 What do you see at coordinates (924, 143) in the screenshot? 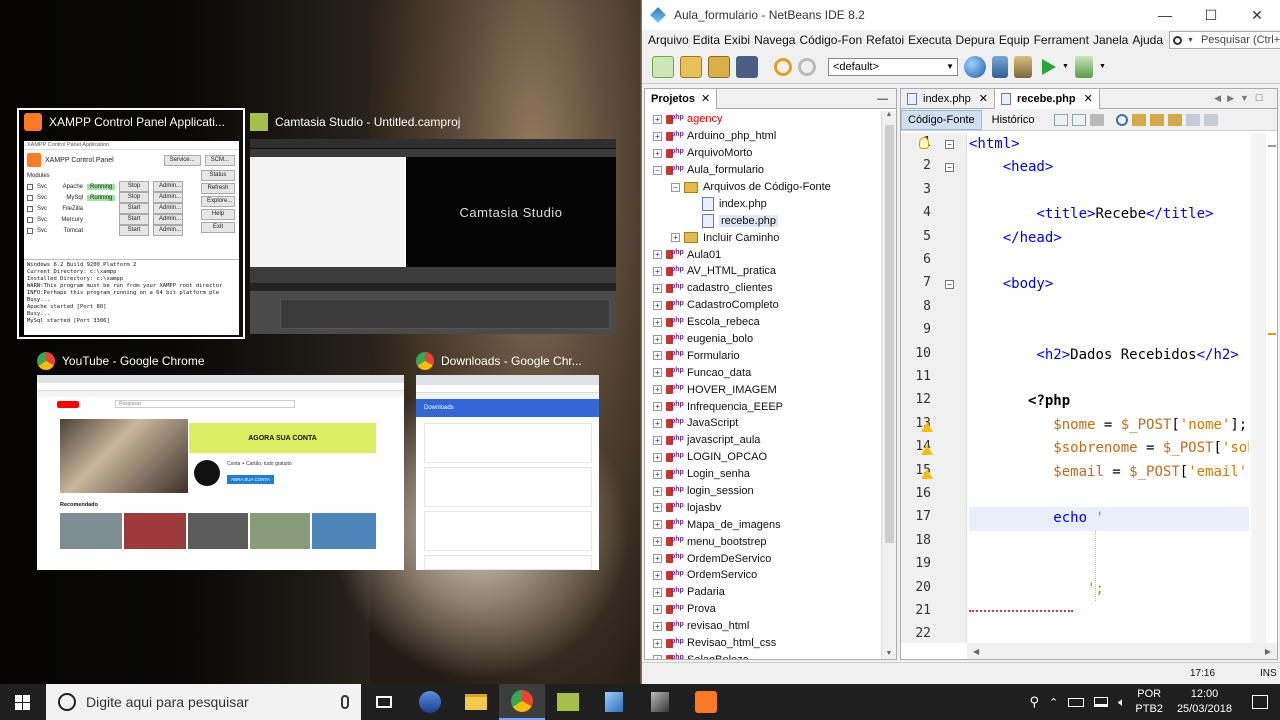
I see `hint-bulb-icon` at bounding box center [924, 143].